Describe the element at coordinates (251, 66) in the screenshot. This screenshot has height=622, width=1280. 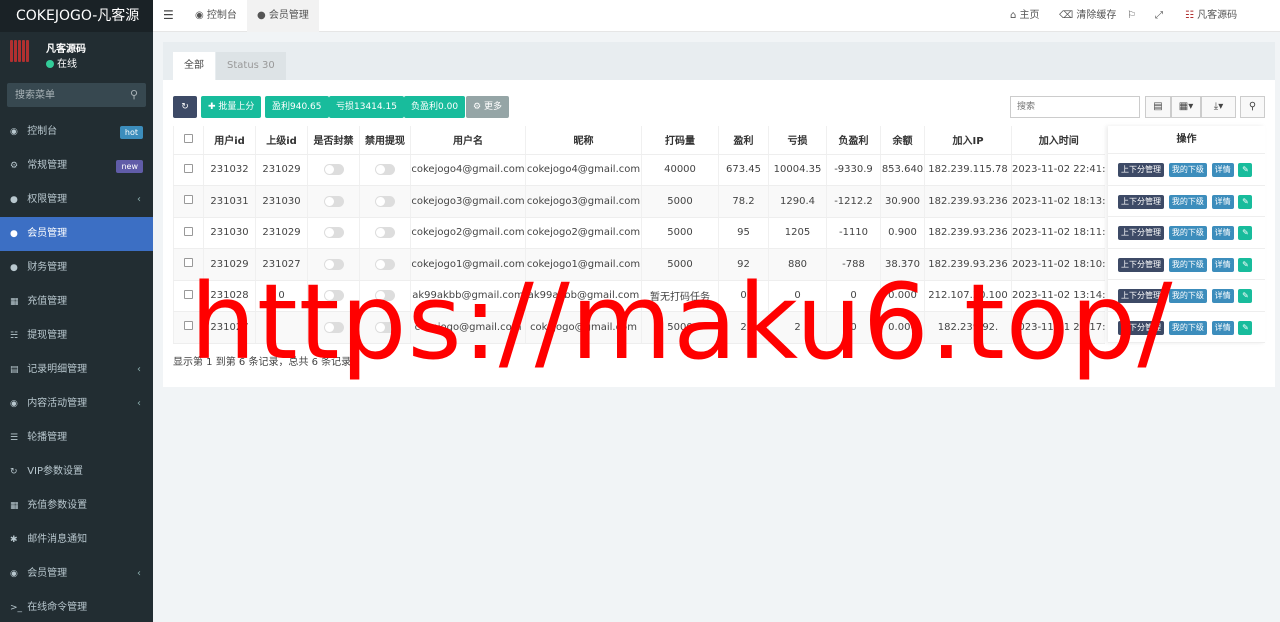
I see `tab-status-30: Status 30` at that location.